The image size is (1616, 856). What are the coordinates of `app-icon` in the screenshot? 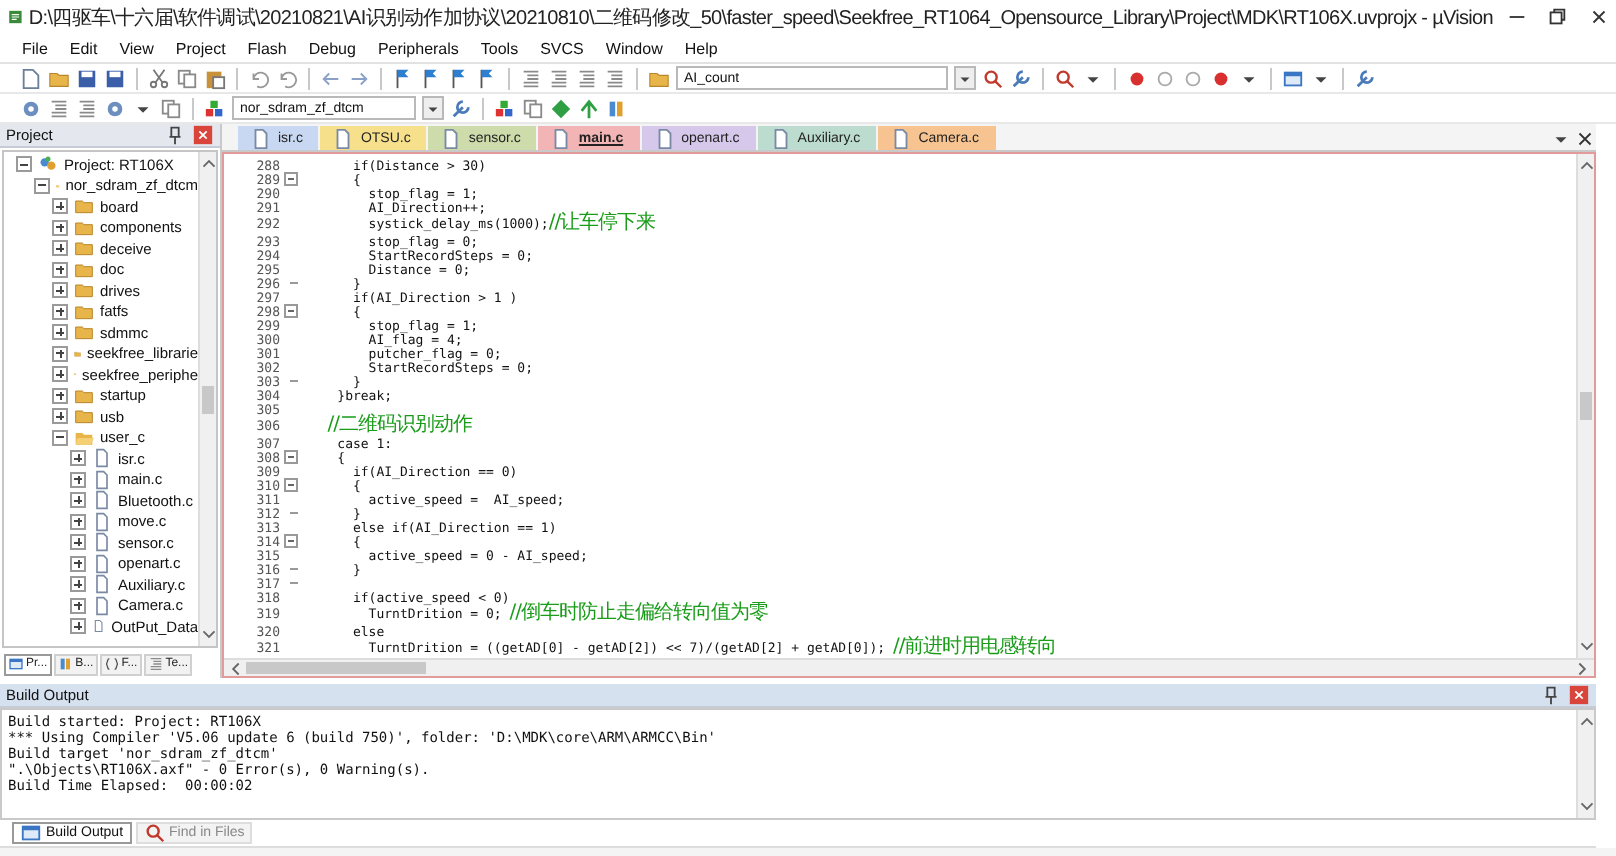 It's located at (15, 17).